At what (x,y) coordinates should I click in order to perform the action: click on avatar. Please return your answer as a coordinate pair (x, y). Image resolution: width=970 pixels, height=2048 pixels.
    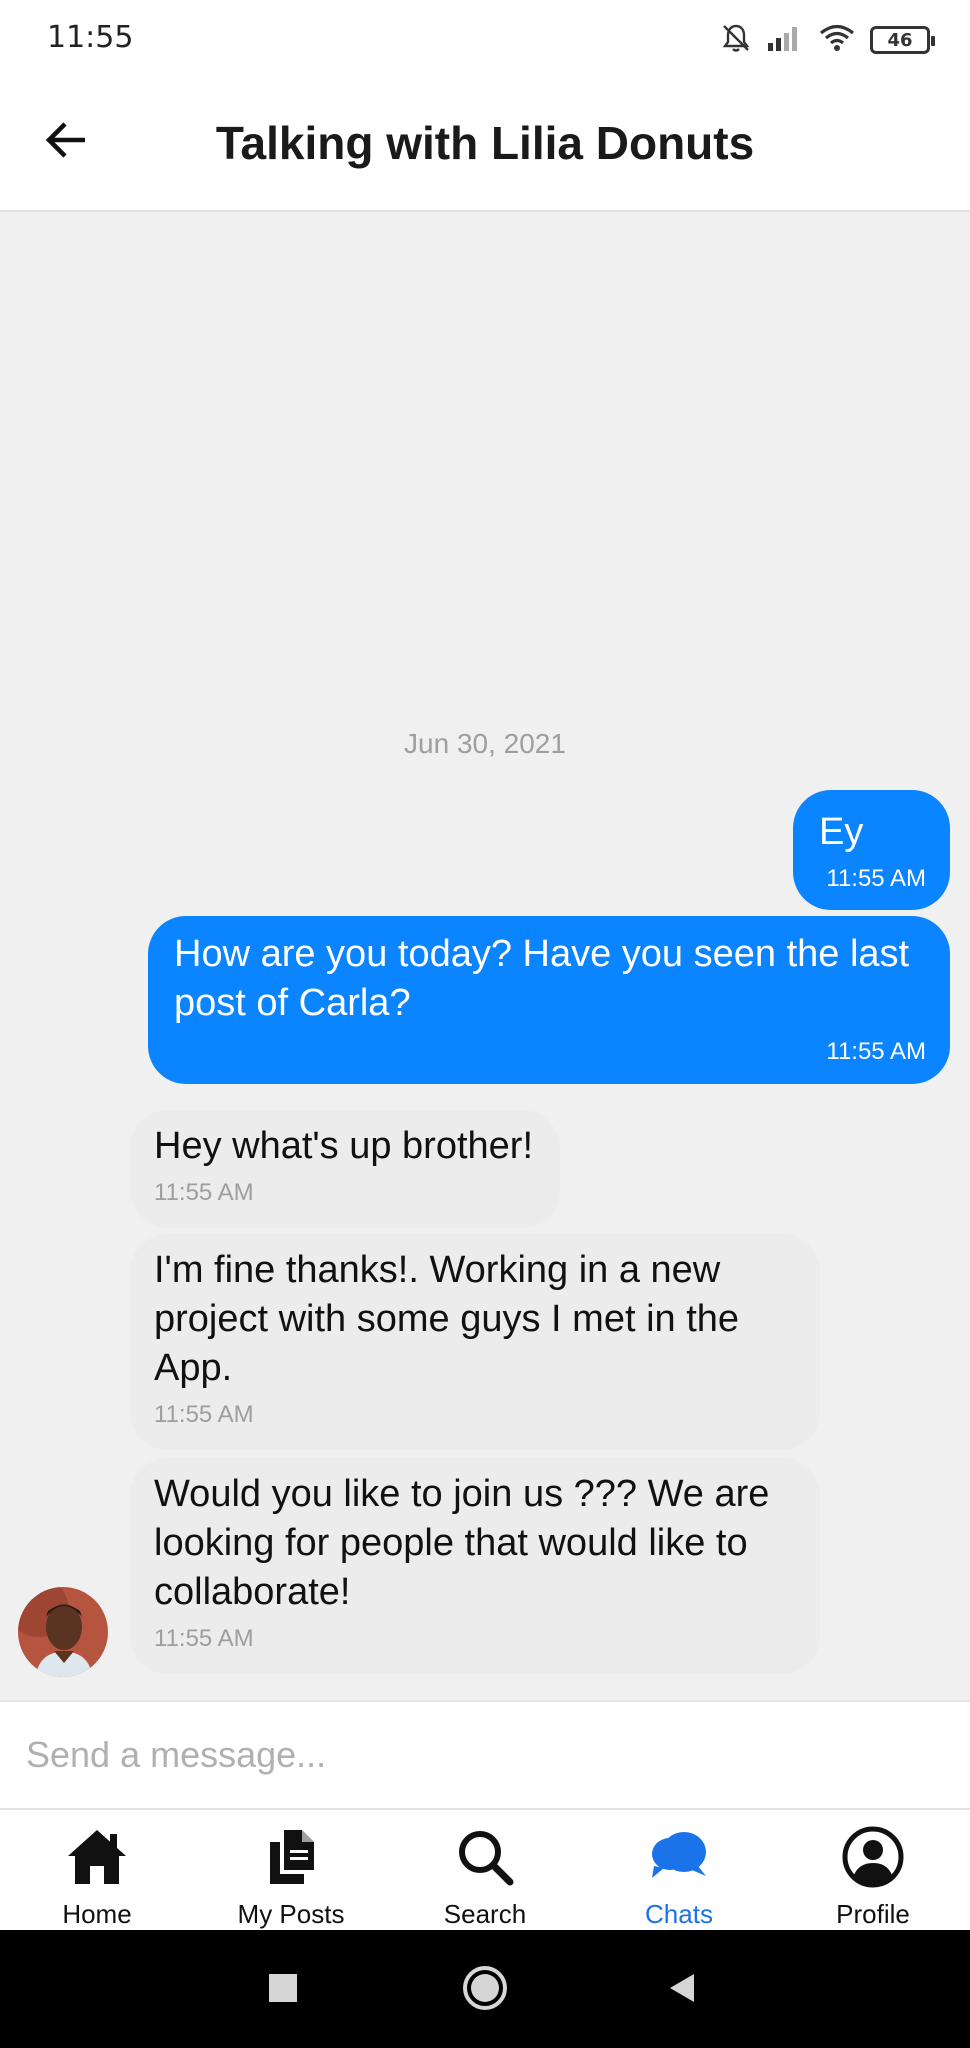
    Looking at the image, I should click on (63, 1632).